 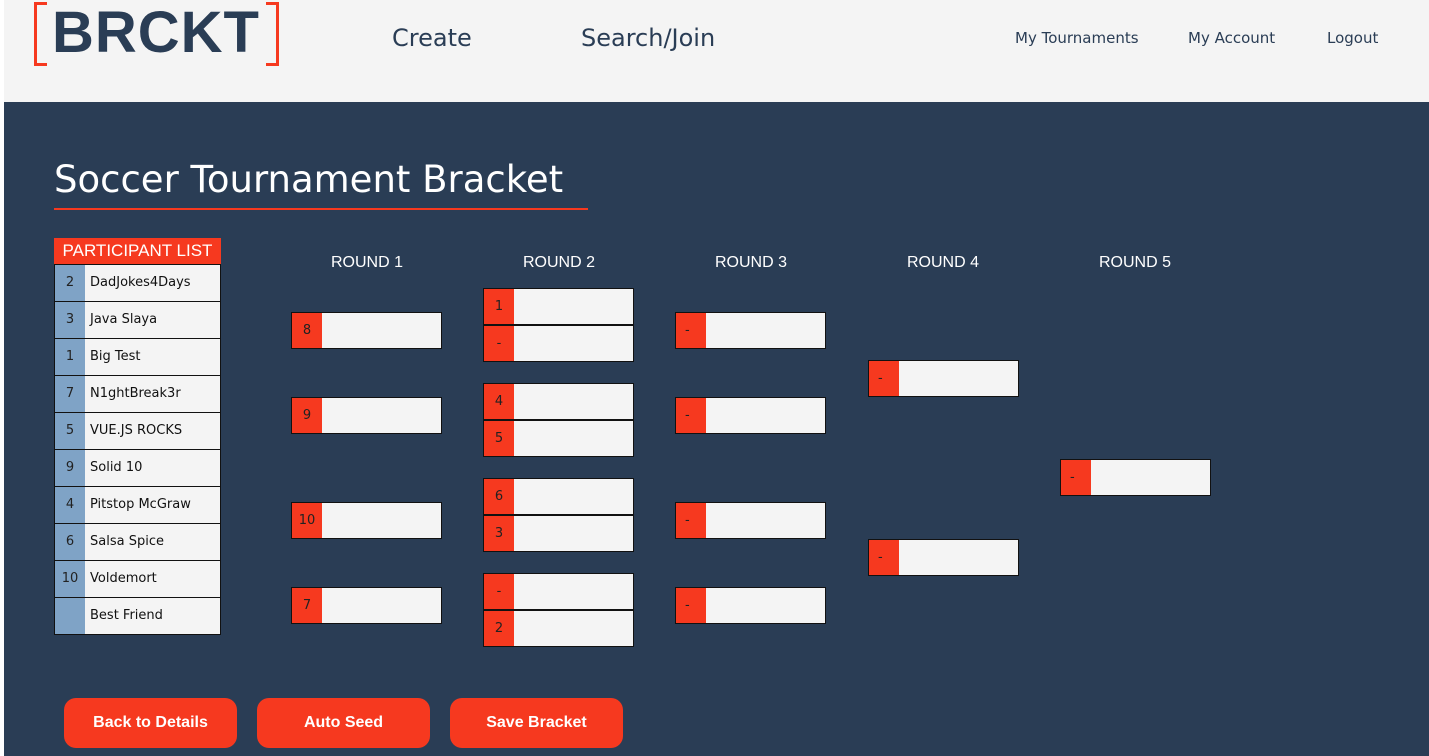 I want to click on participant-seed: 10, so click(x=70, y=579).